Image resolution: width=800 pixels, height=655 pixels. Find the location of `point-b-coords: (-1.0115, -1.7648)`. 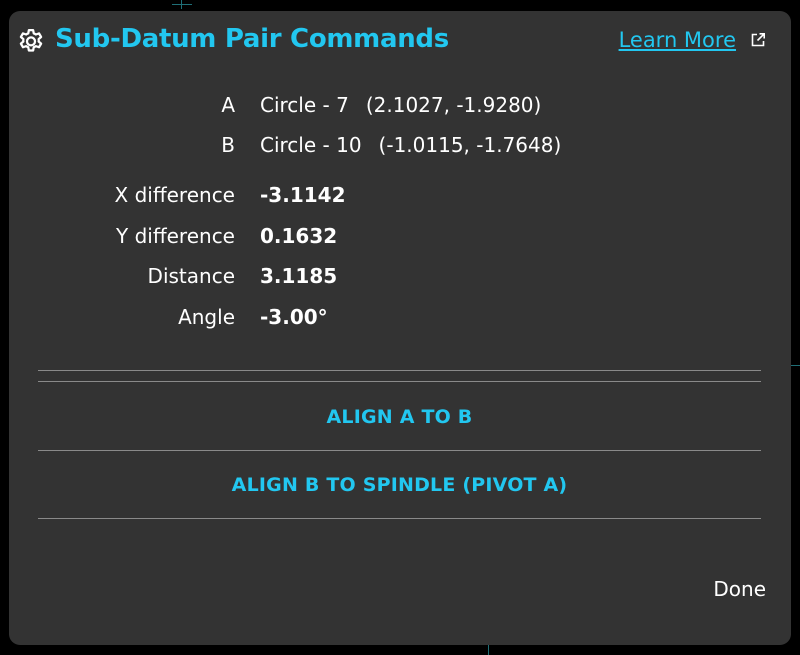

point-b-coords: (-1.0115, -1.7648) is located at coordinates (470, 145).